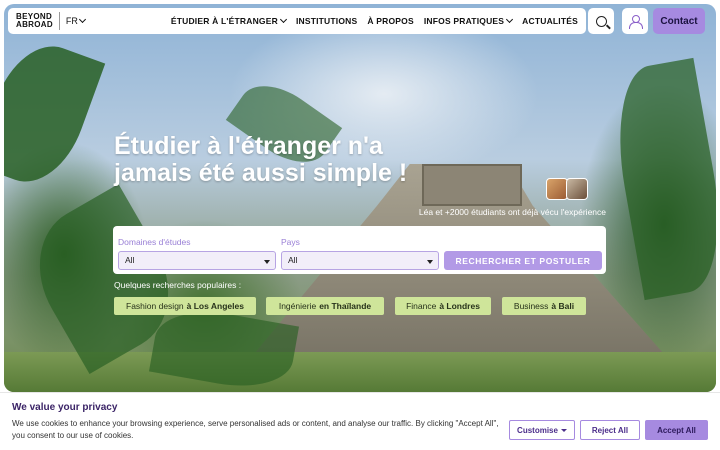 Image resolution: width=720 pixels, height=450 pixels. I want to click on domain-label: Domaines d'études, so click(154, 242).